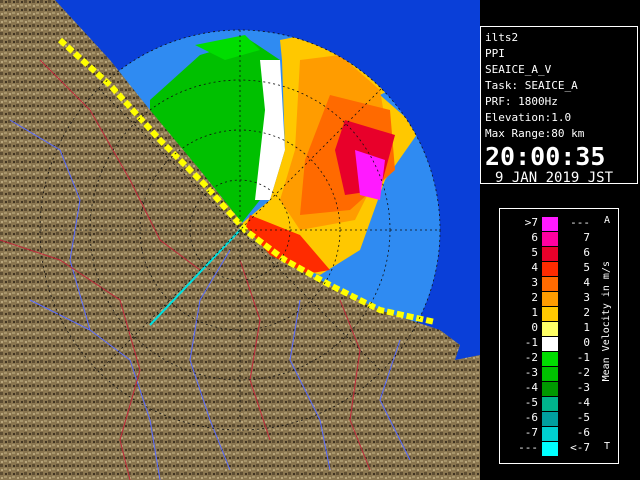 This screenshot has height=480, width=640. Describe the element at coordinates (583, 387) in the screenshot. I see `legend-right-label: -3` at that location.